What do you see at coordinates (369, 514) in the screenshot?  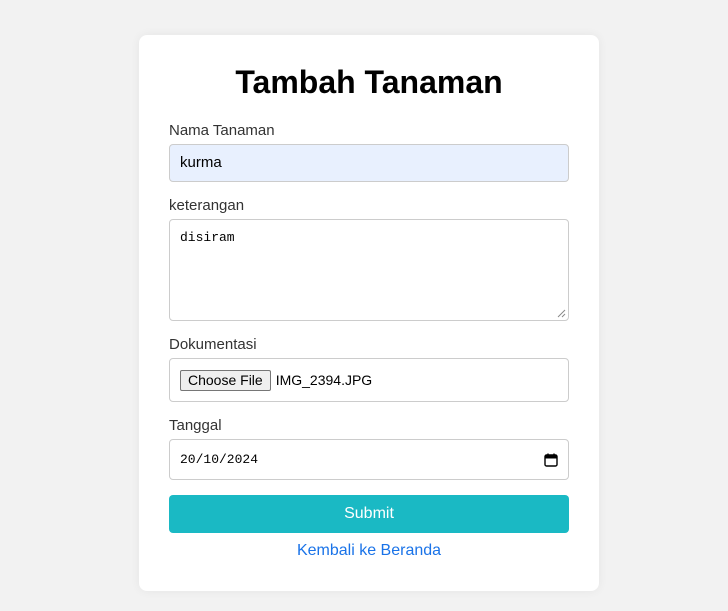 I see `submit-button: Submit` at bounding box center [369, 514].